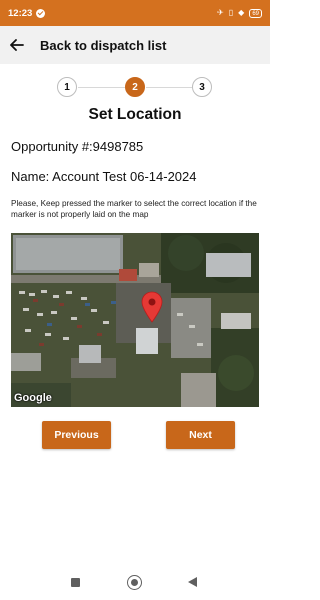 The image size is (320, 600). I want to click on status-bar: 12:23 ✈ ▯ ◆ 69, so click(135, 13).